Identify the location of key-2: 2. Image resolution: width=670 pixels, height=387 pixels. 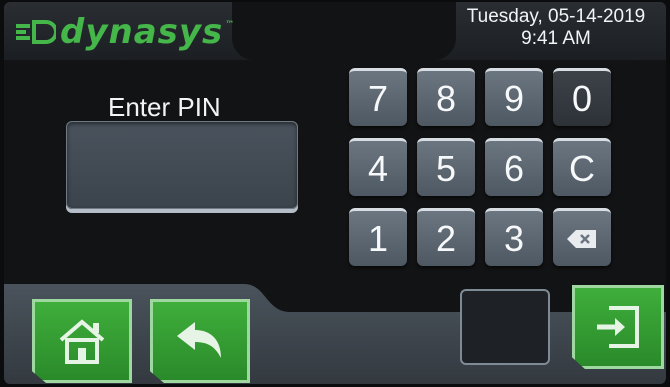
(446, 237).